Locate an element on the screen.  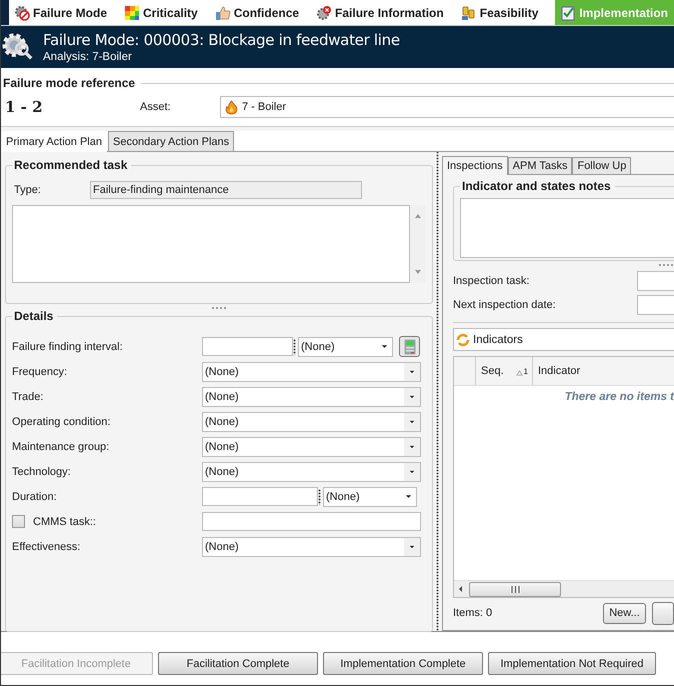
panel-title: Indicators is located at coordinates (498, 340).